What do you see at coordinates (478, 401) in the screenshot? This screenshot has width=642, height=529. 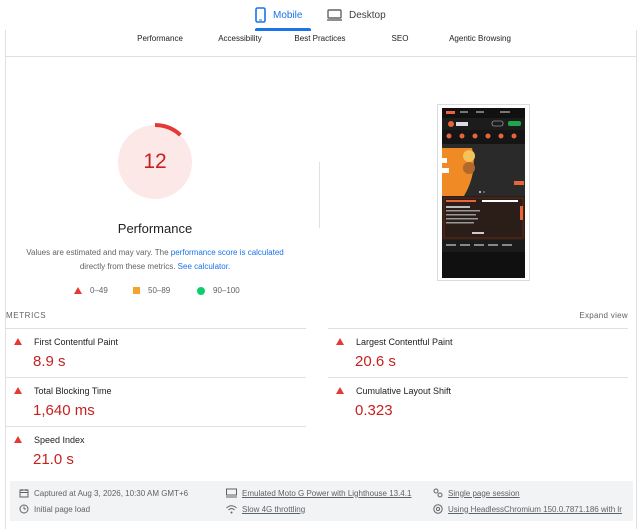 I see `metric-cumulative-layout-shift: Cumulative Layout Shift 0.323` at bounding box center [478, 401].